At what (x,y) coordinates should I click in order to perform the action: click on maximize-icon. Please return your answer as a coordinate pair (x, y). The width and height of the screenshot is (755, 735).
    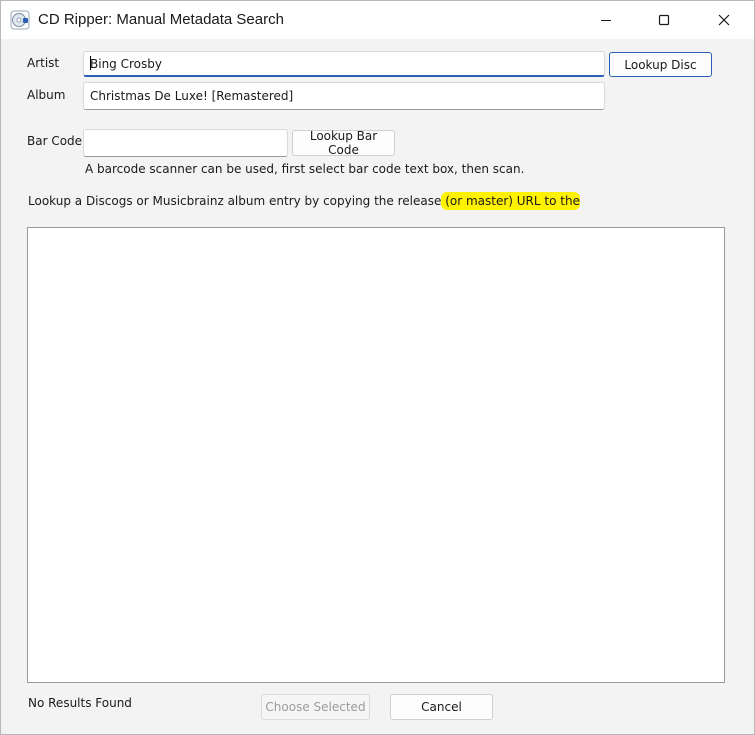
    Looking at the image, I should click on (664, 20).